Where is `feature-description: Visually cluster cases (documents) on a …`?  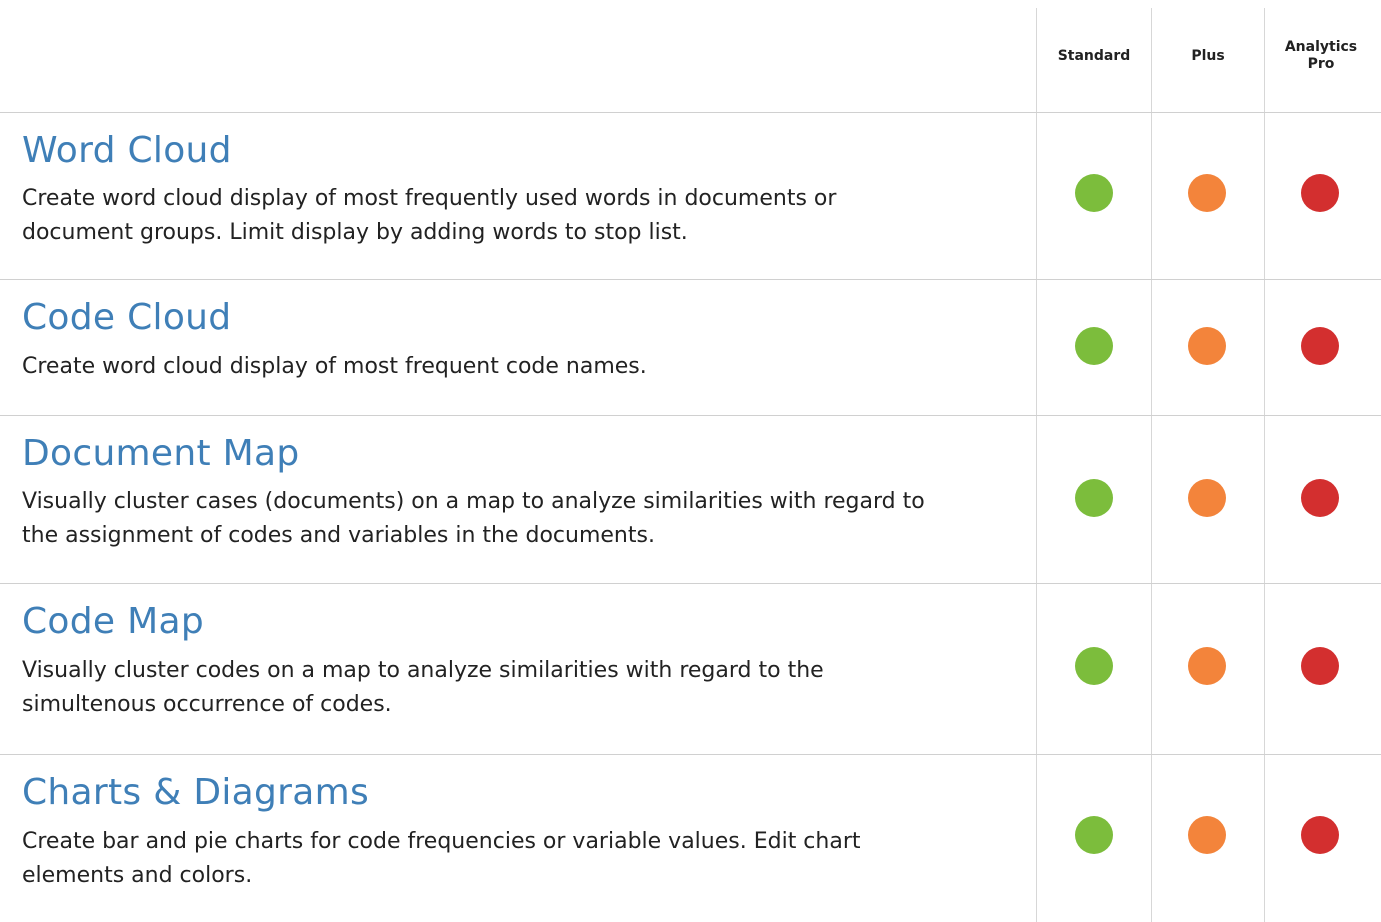
feature-description: Visually cluster cases (documents) on a … is located at coordinates (522, 519).